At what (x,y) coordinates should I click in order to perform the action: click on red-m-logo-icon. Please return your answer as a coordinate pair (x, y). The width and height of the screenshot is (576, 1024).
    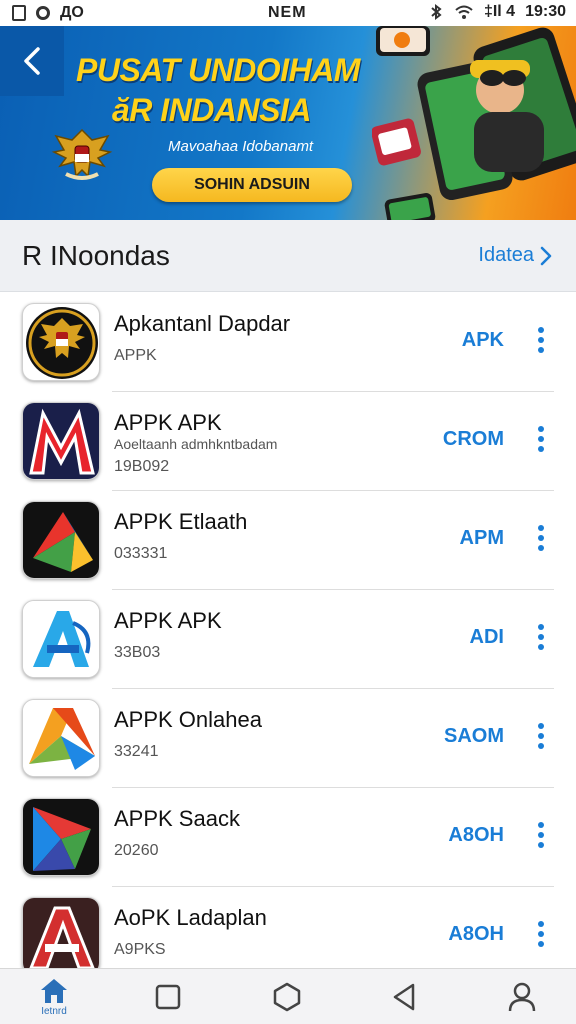
    Looking at the image, I should click on (61, 441).